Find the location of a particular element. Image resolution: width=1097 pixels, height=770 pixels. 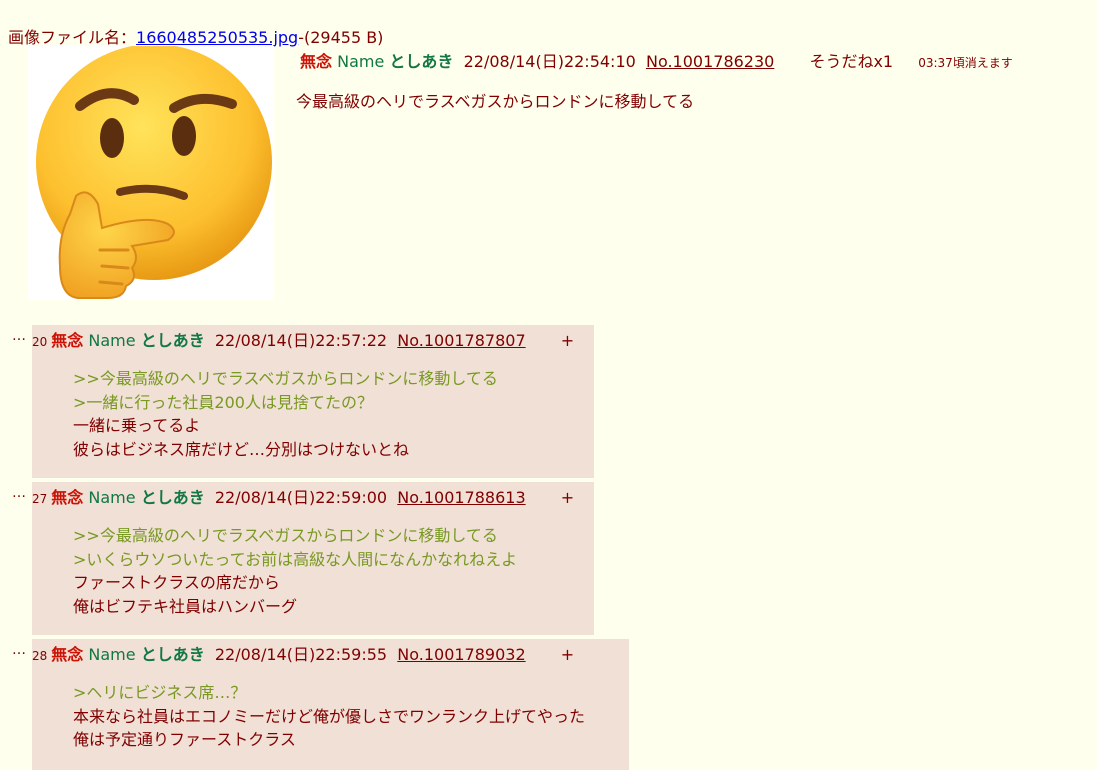

quote-line: >一緒に行った社員200人は見捨てたの？ is located at coordinates (223, 402).